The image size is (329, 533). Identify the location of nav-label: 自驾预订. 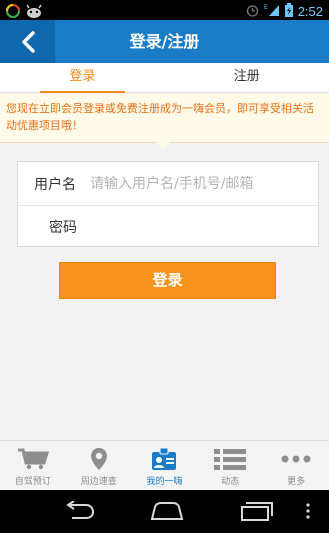
(32, 482).